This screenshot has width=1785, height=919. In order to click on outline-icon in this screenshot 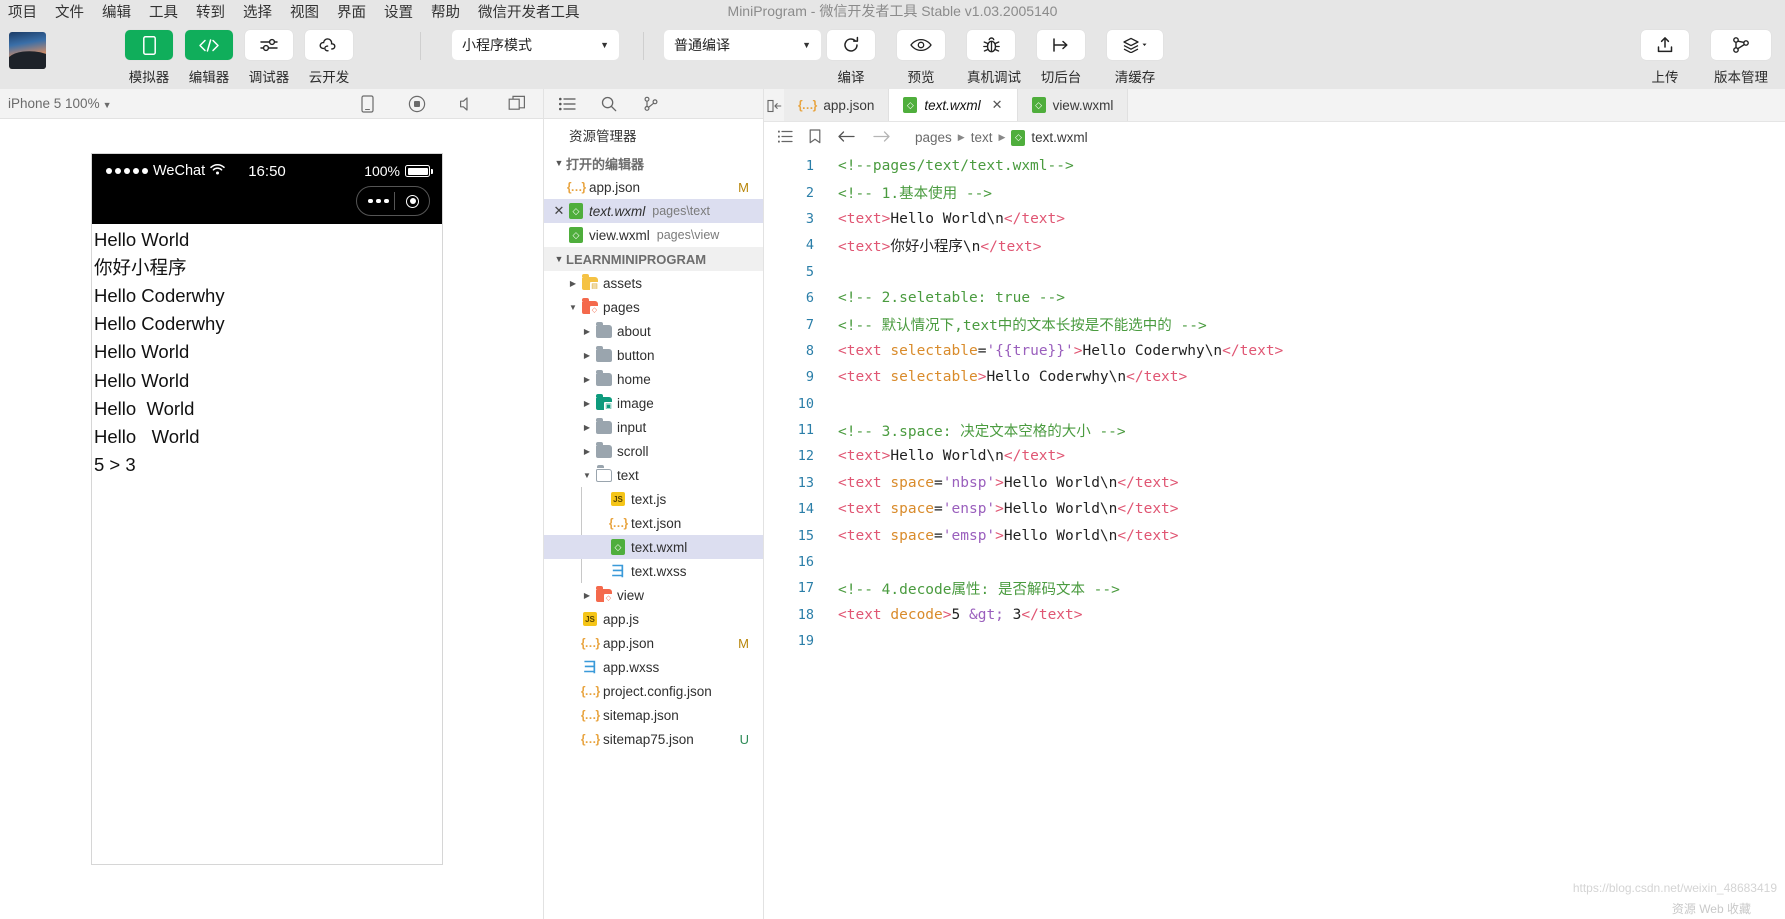, I will do `click(785, 138)`.